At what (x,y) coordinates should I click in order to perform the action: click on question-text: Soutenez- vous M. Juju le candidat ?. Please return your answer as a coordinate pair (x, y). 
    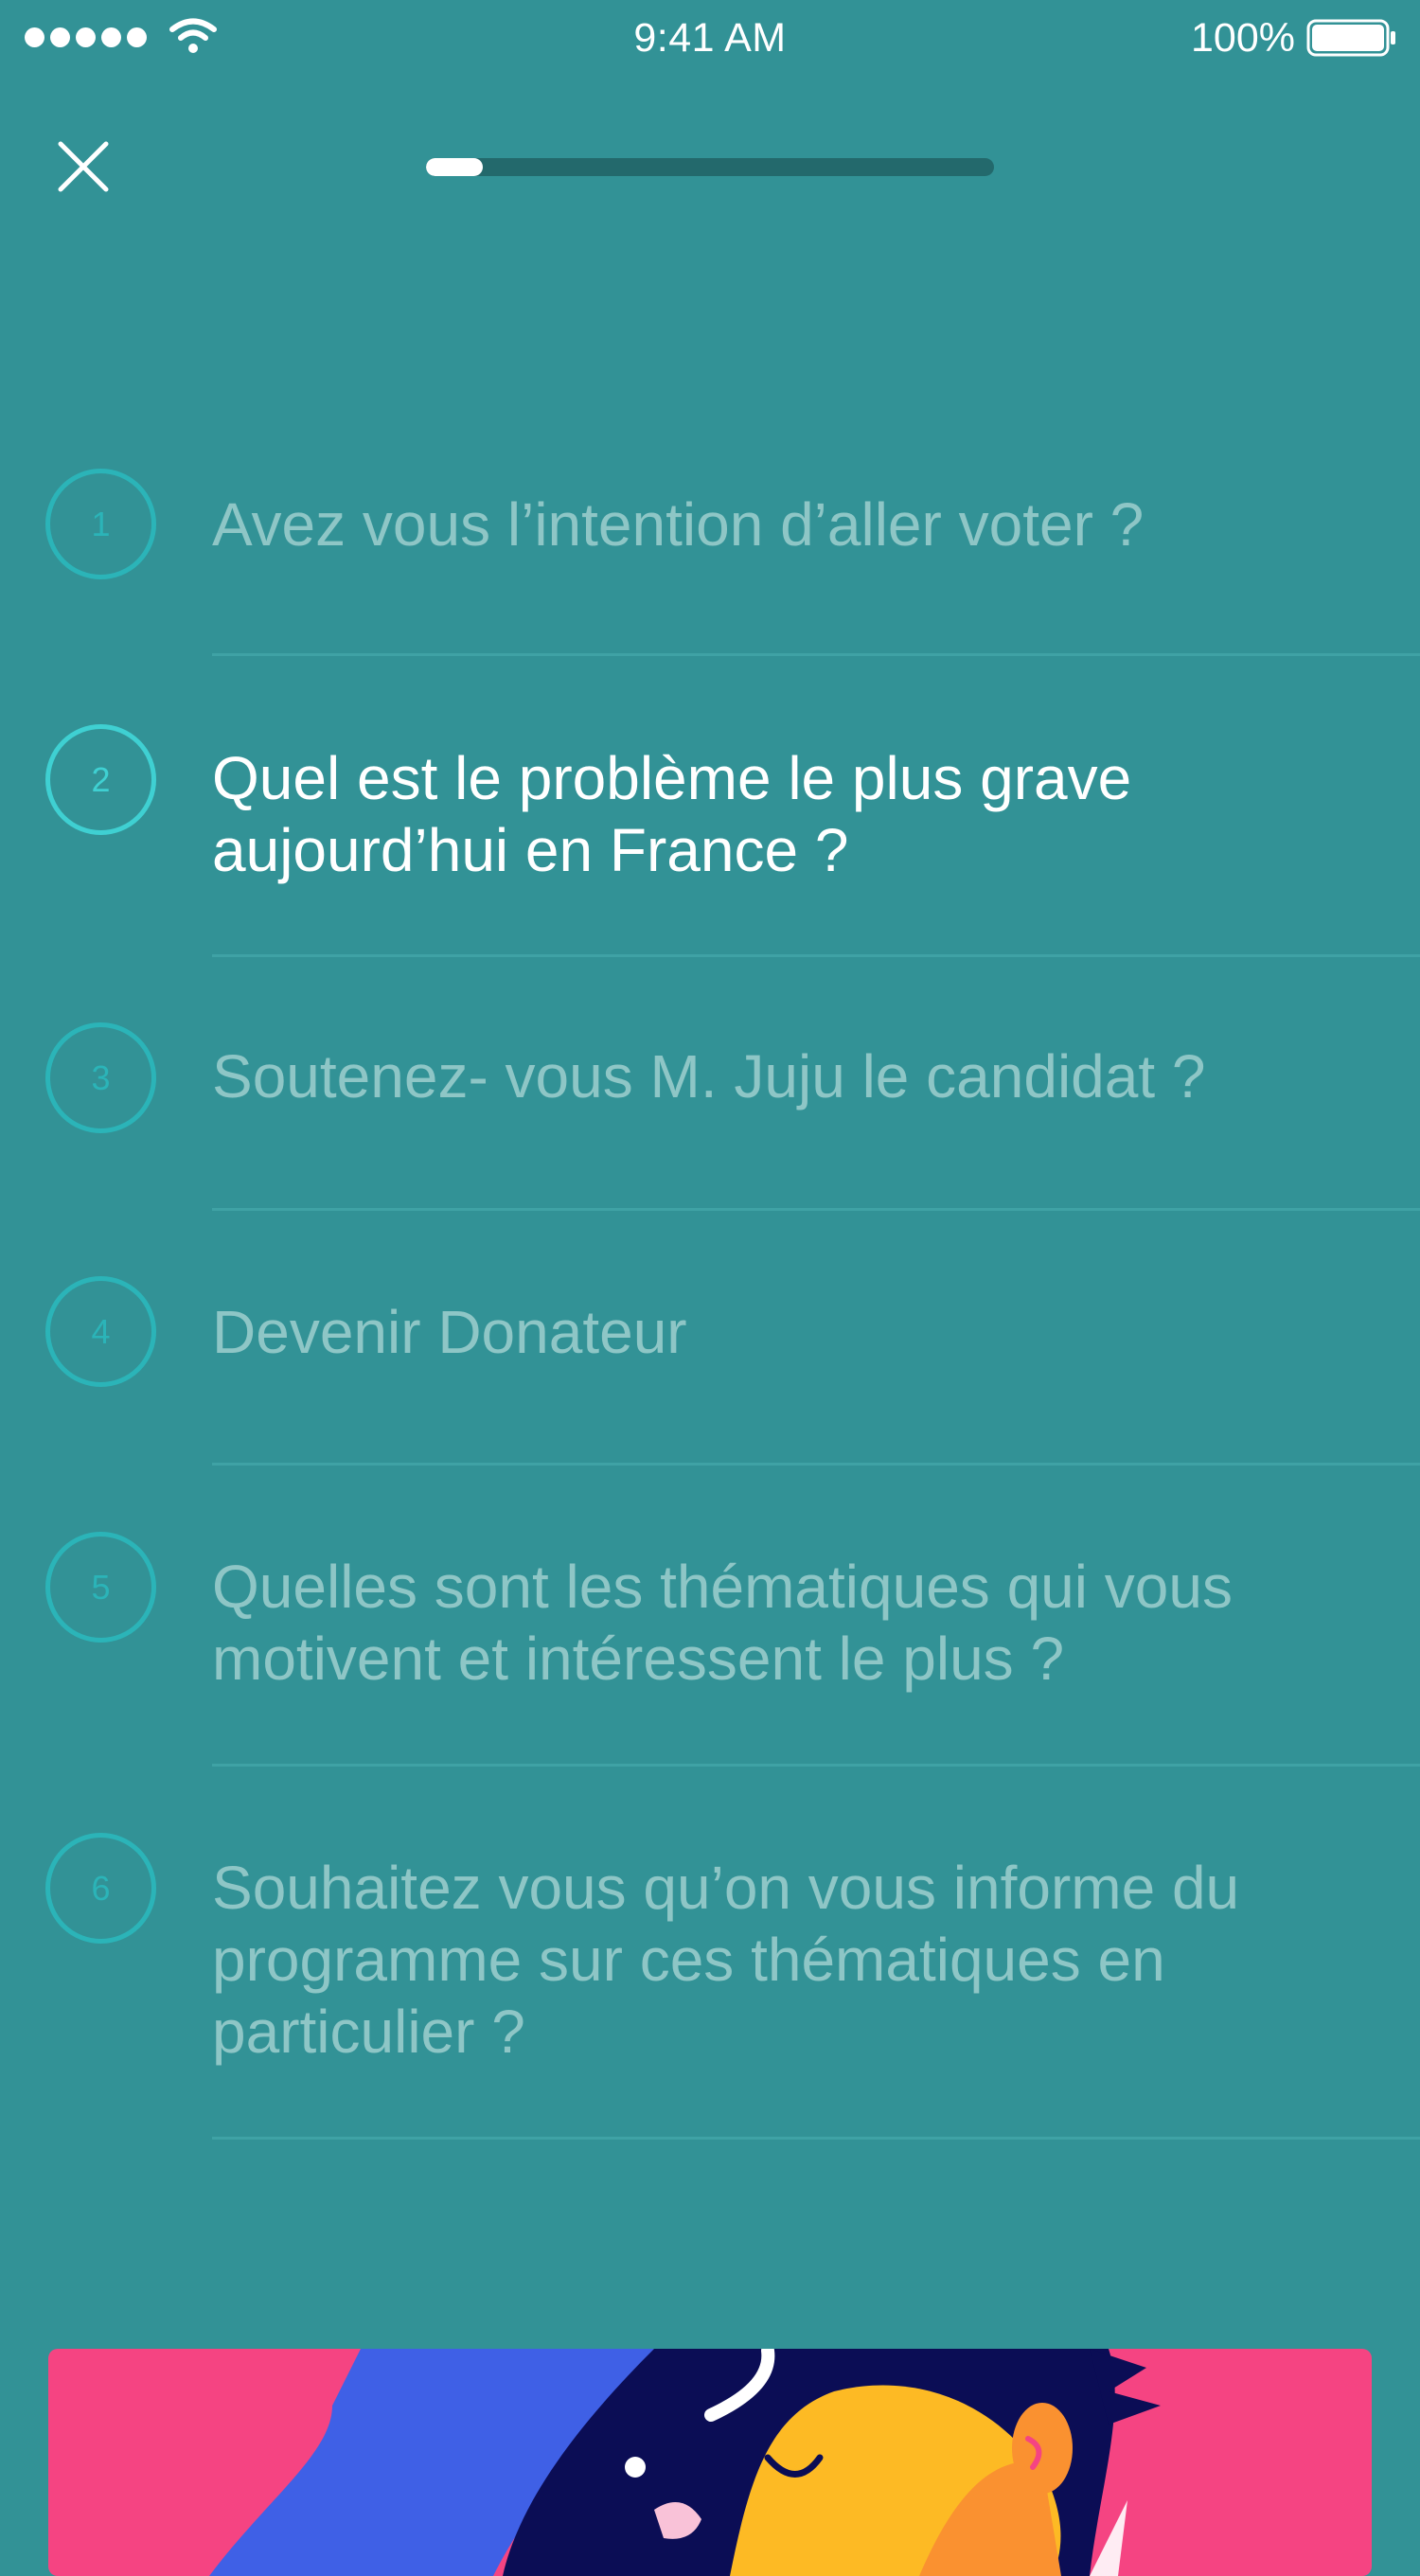
    Looking at the image, I should click on (709, 1076).